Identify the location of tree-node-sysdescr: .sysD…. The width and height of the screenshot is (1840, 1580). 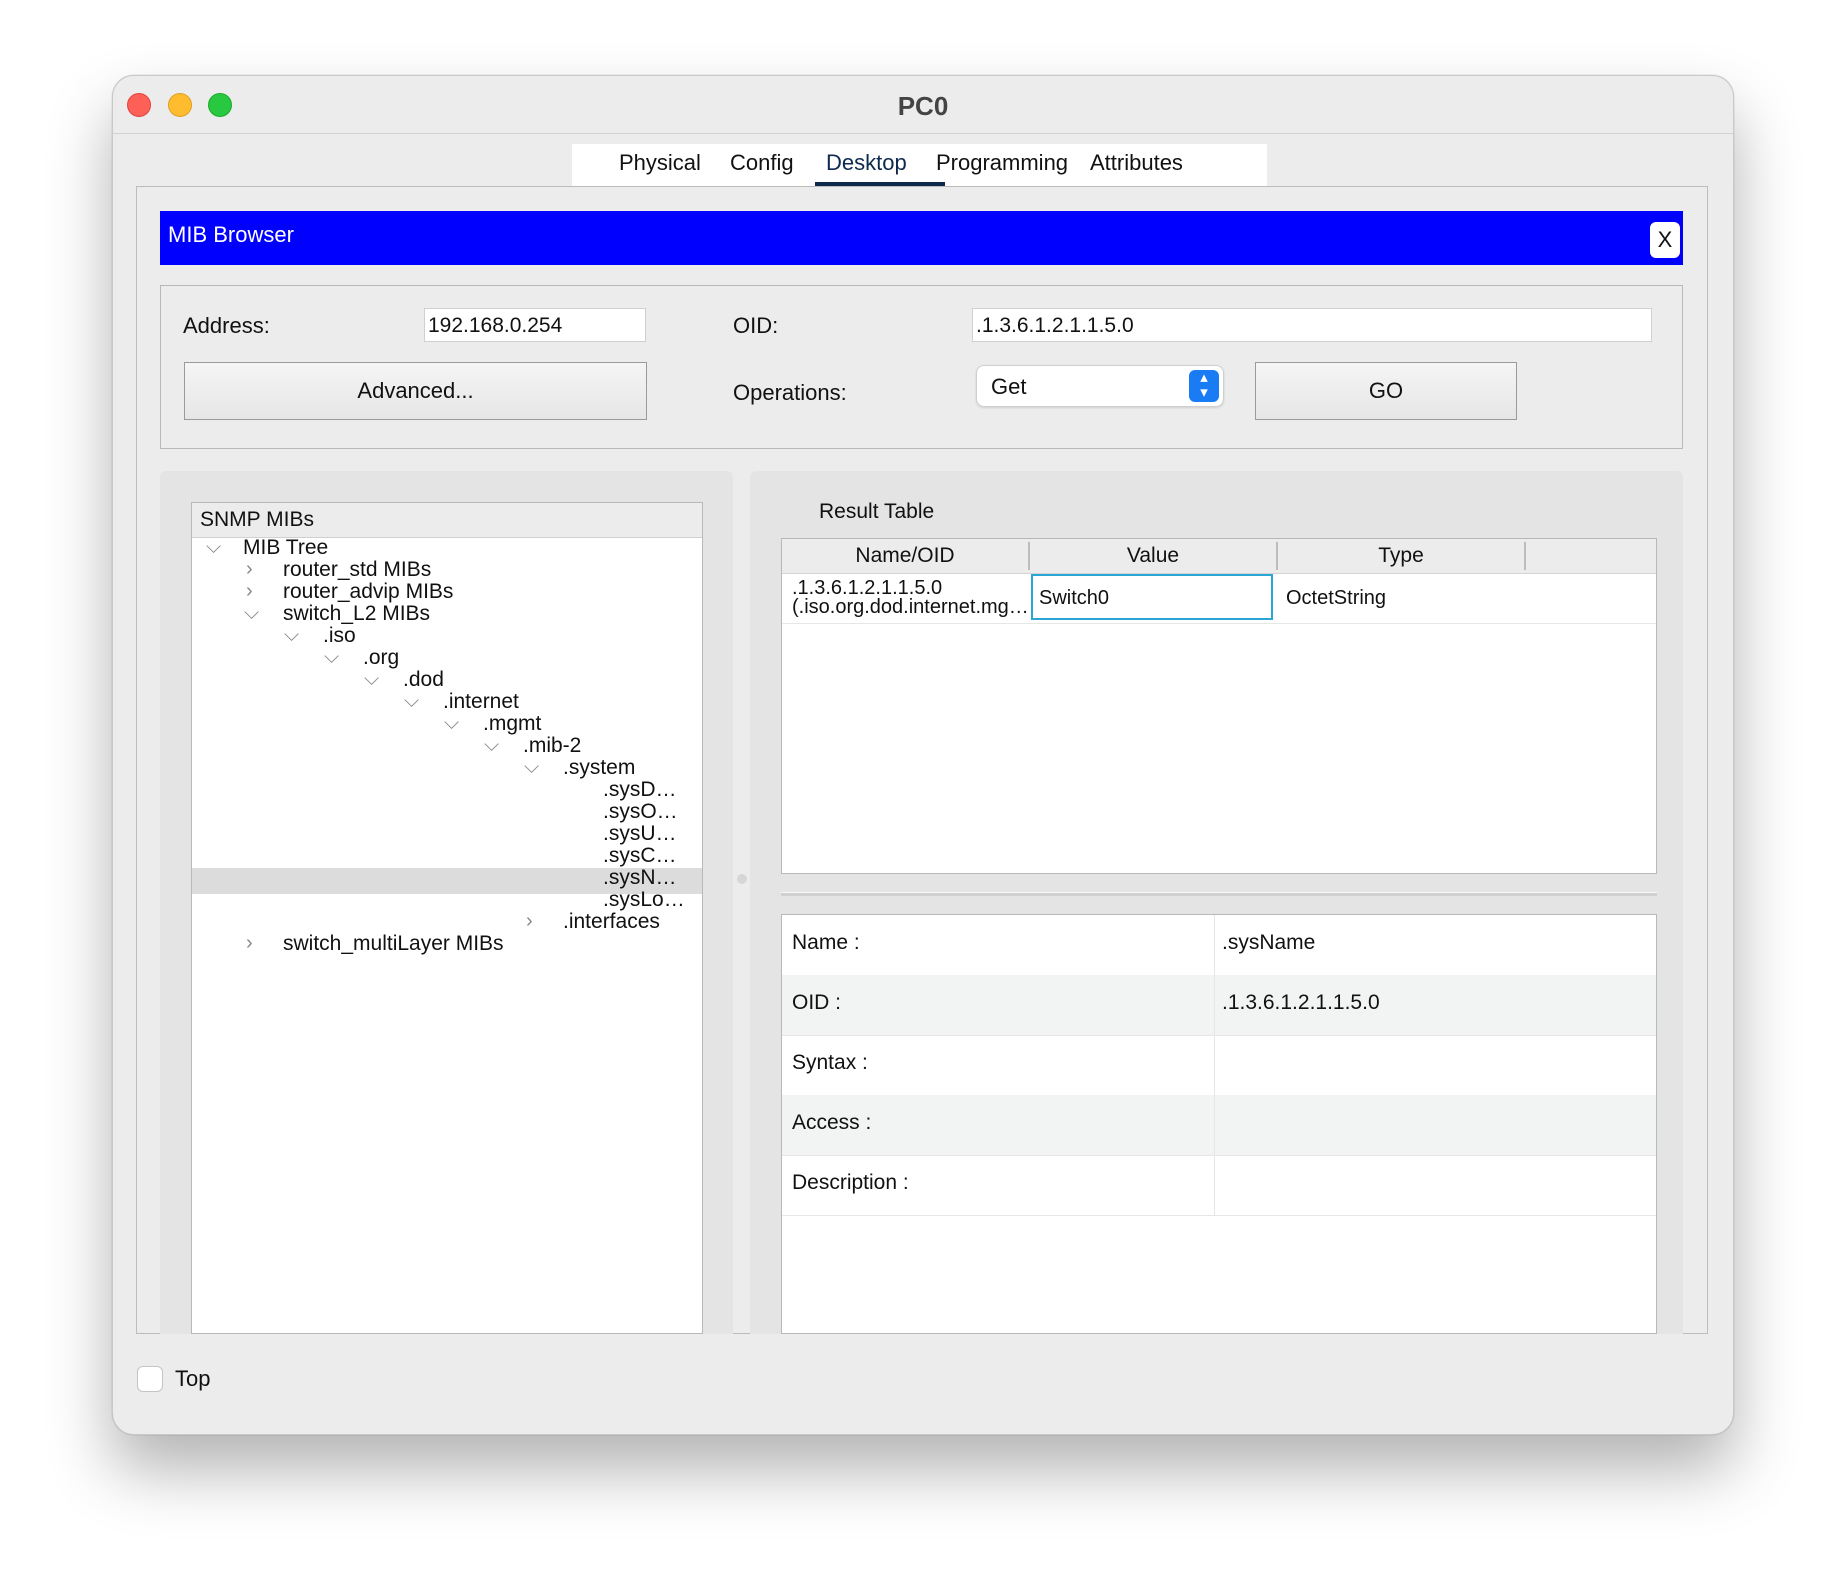
(640, 790).